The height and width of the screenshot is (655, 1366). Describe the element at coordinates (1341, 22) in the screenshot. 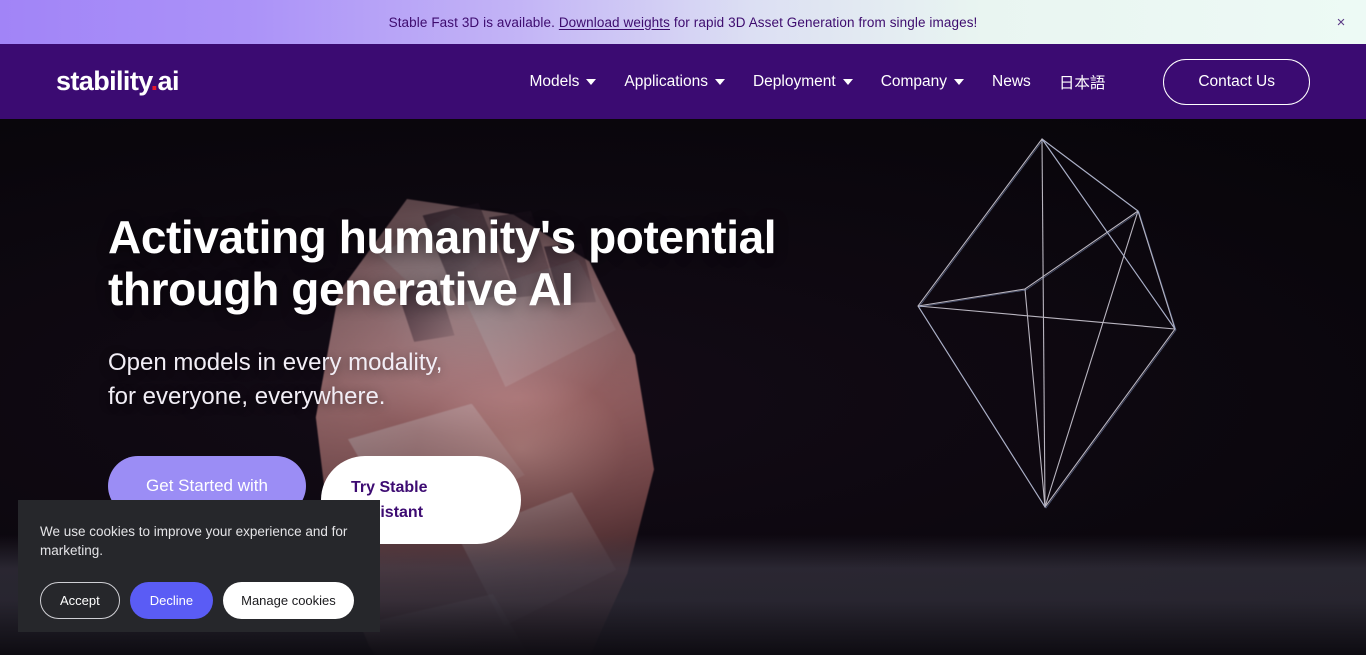

I see `close-icon: ×` at that location.